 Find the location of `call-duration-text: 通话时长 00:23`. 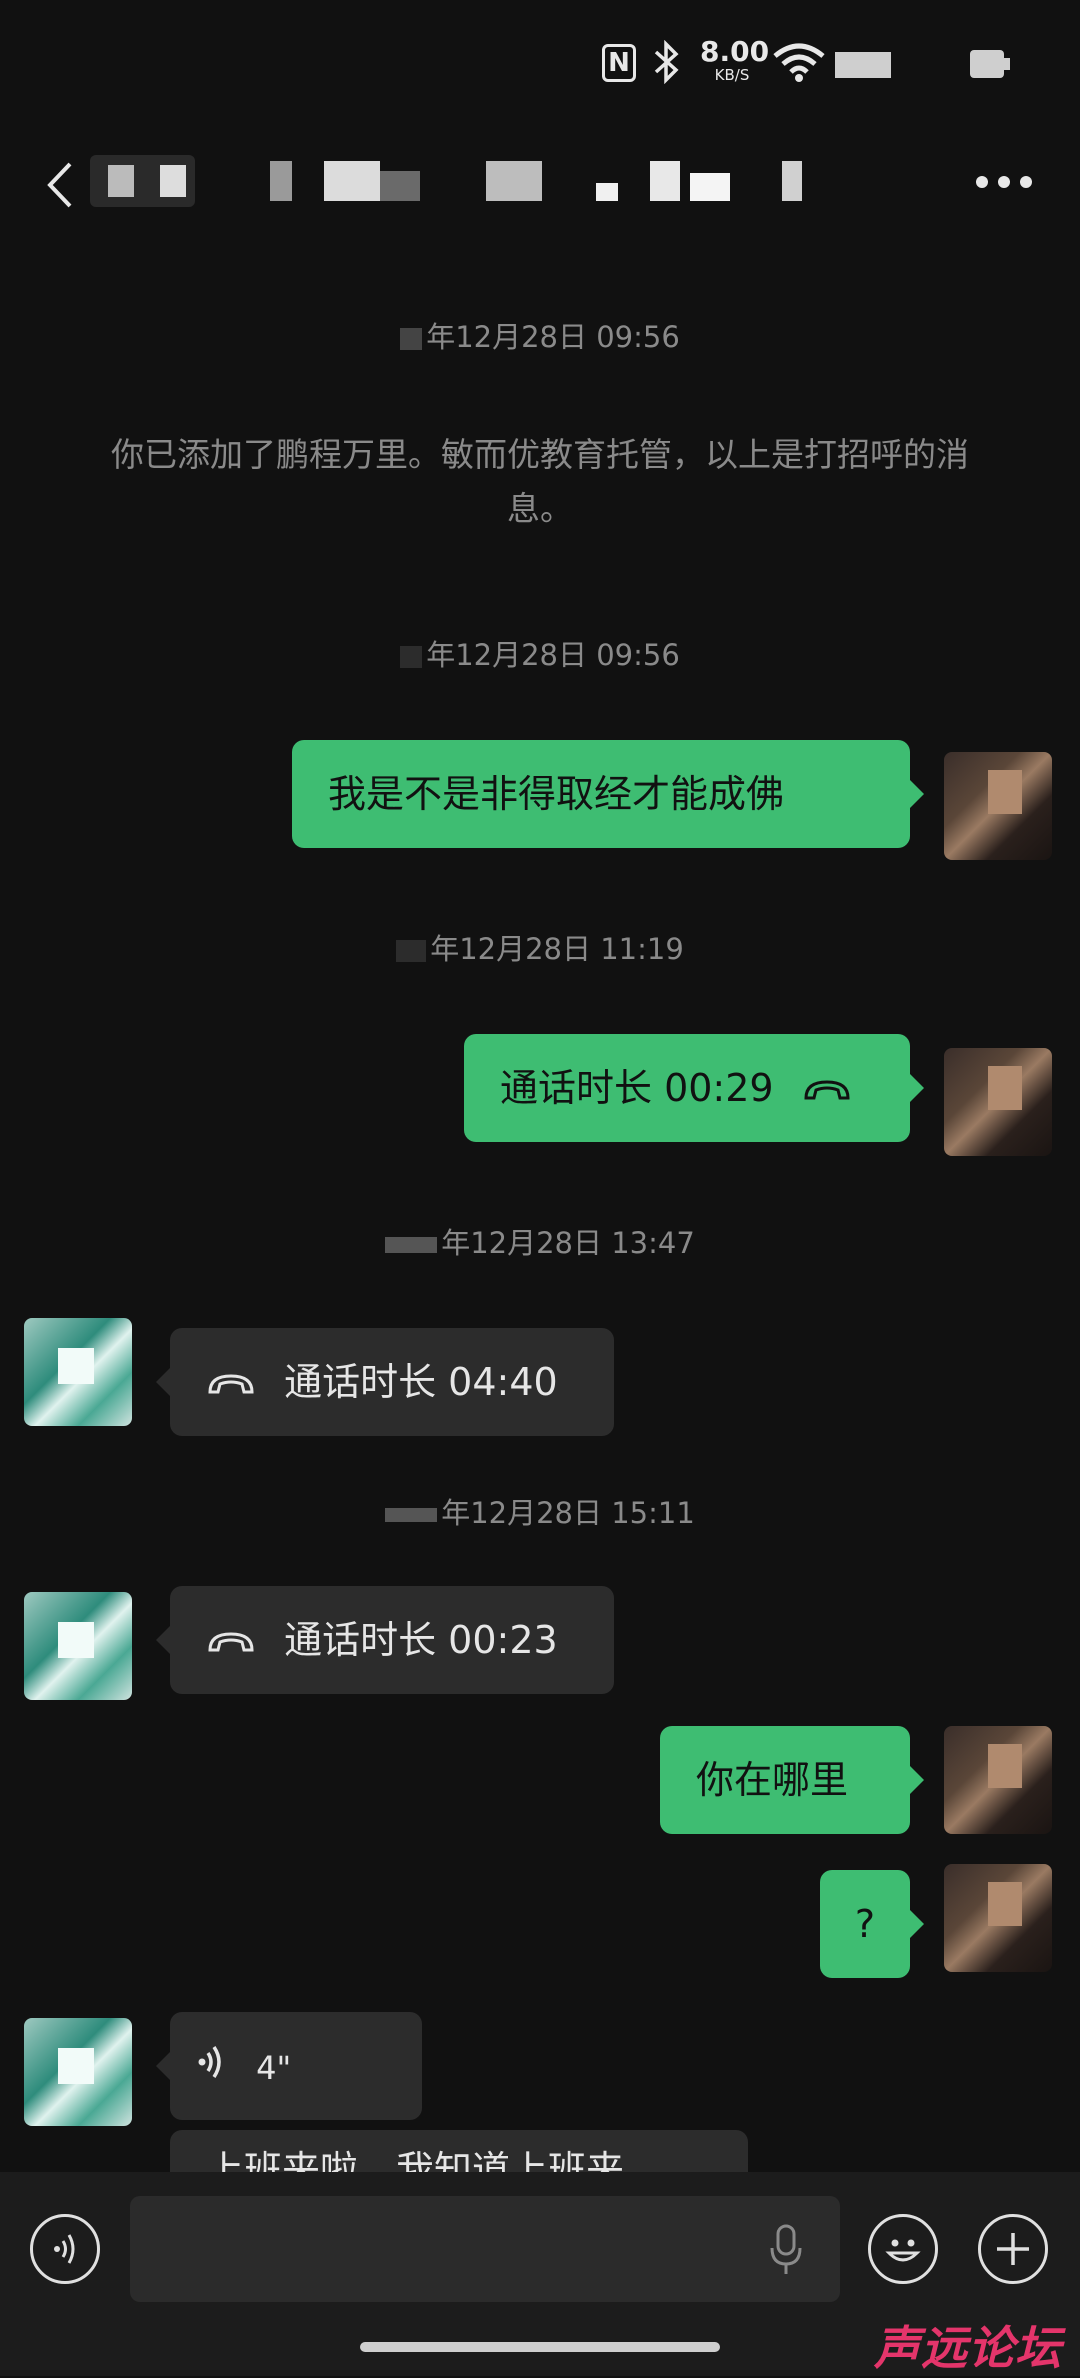

call-duration-text: 通话时长 00:23 is located at coordinates (421, 1640).